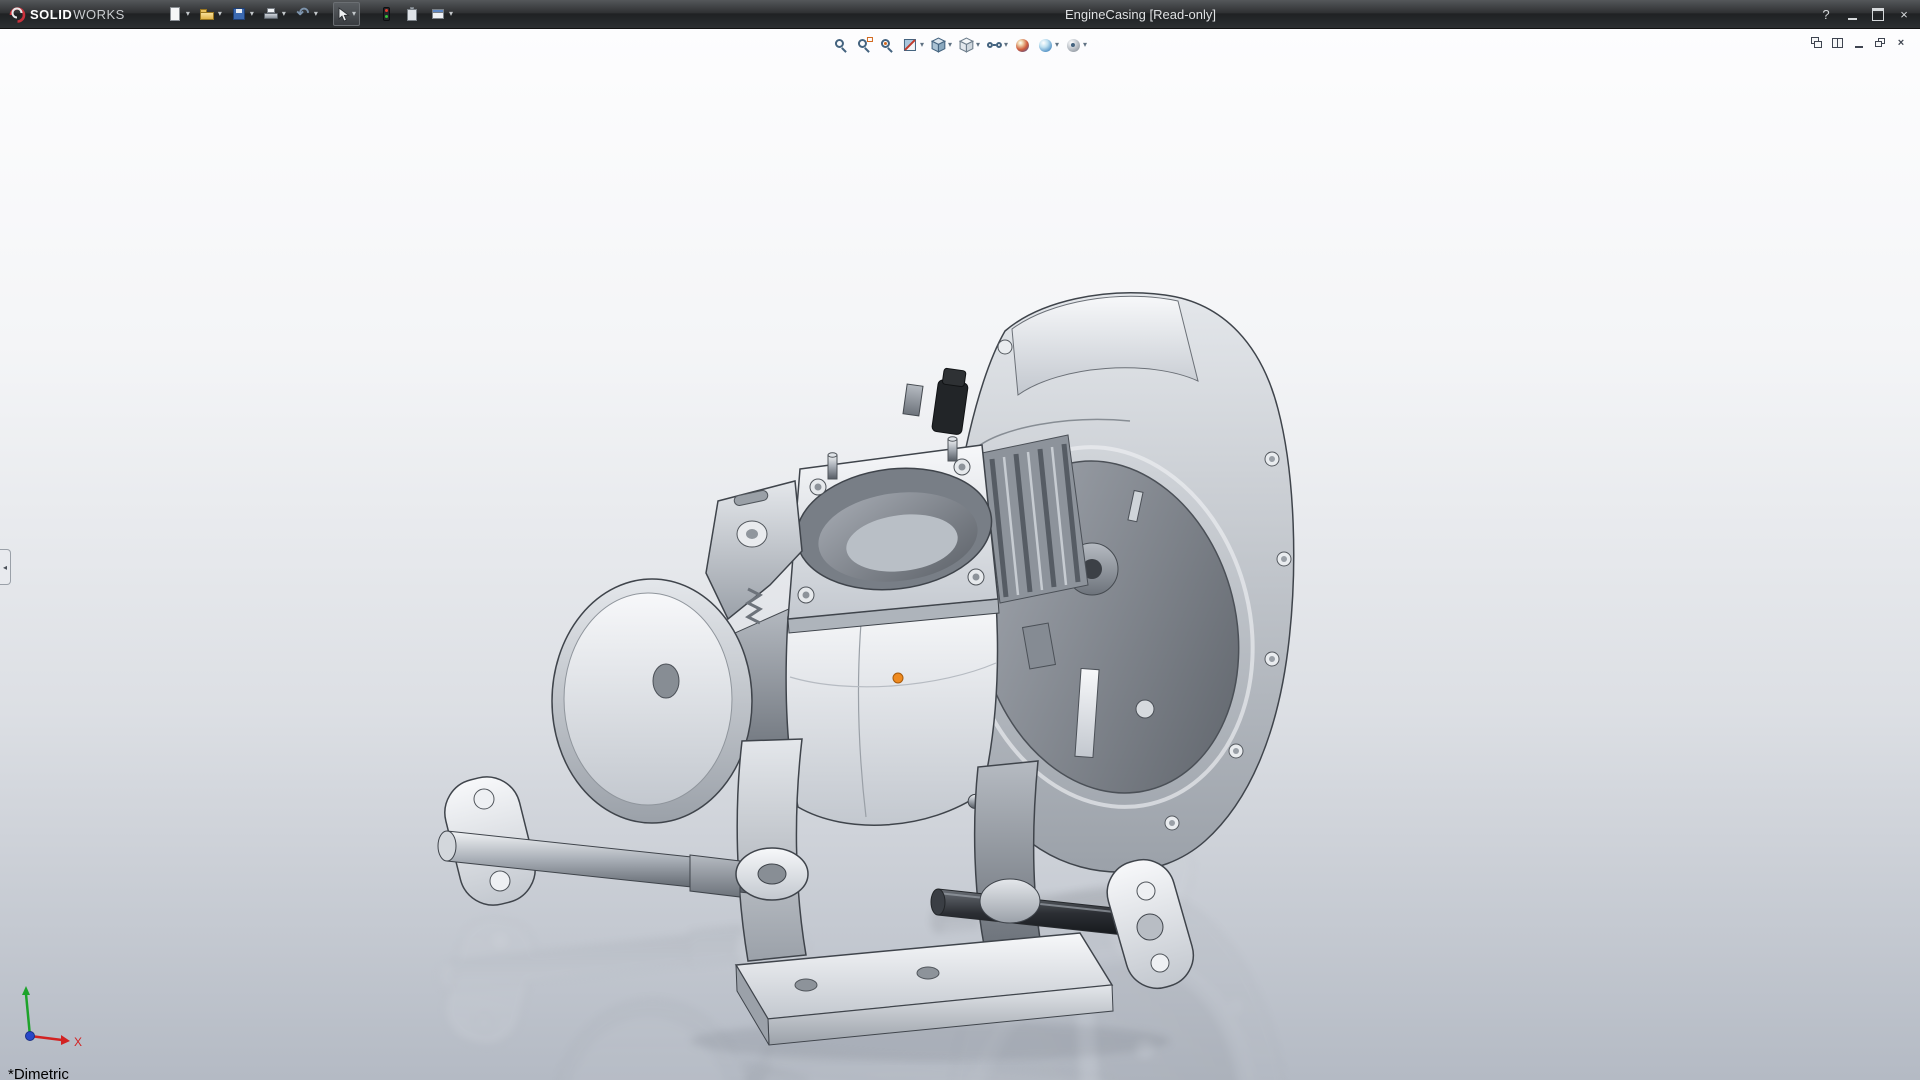 The width and height of the screenshot is (1920, 1080). I want to click on brand-solid: SOLID, so click(51, 14).